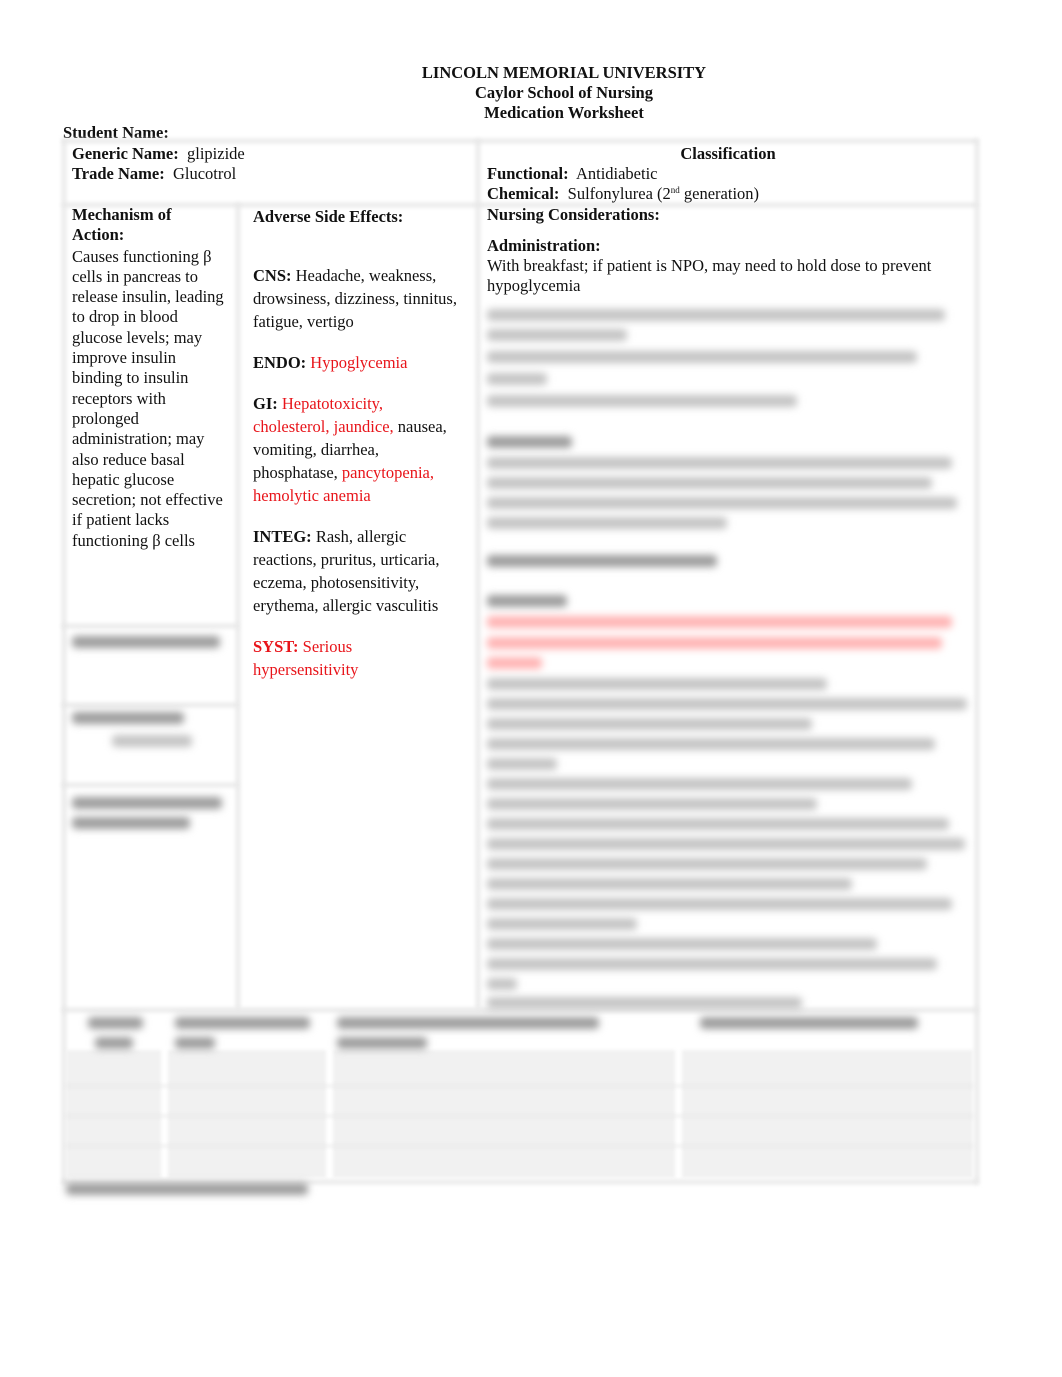  I want to click on grid-line-left-a, so click(150, 626).